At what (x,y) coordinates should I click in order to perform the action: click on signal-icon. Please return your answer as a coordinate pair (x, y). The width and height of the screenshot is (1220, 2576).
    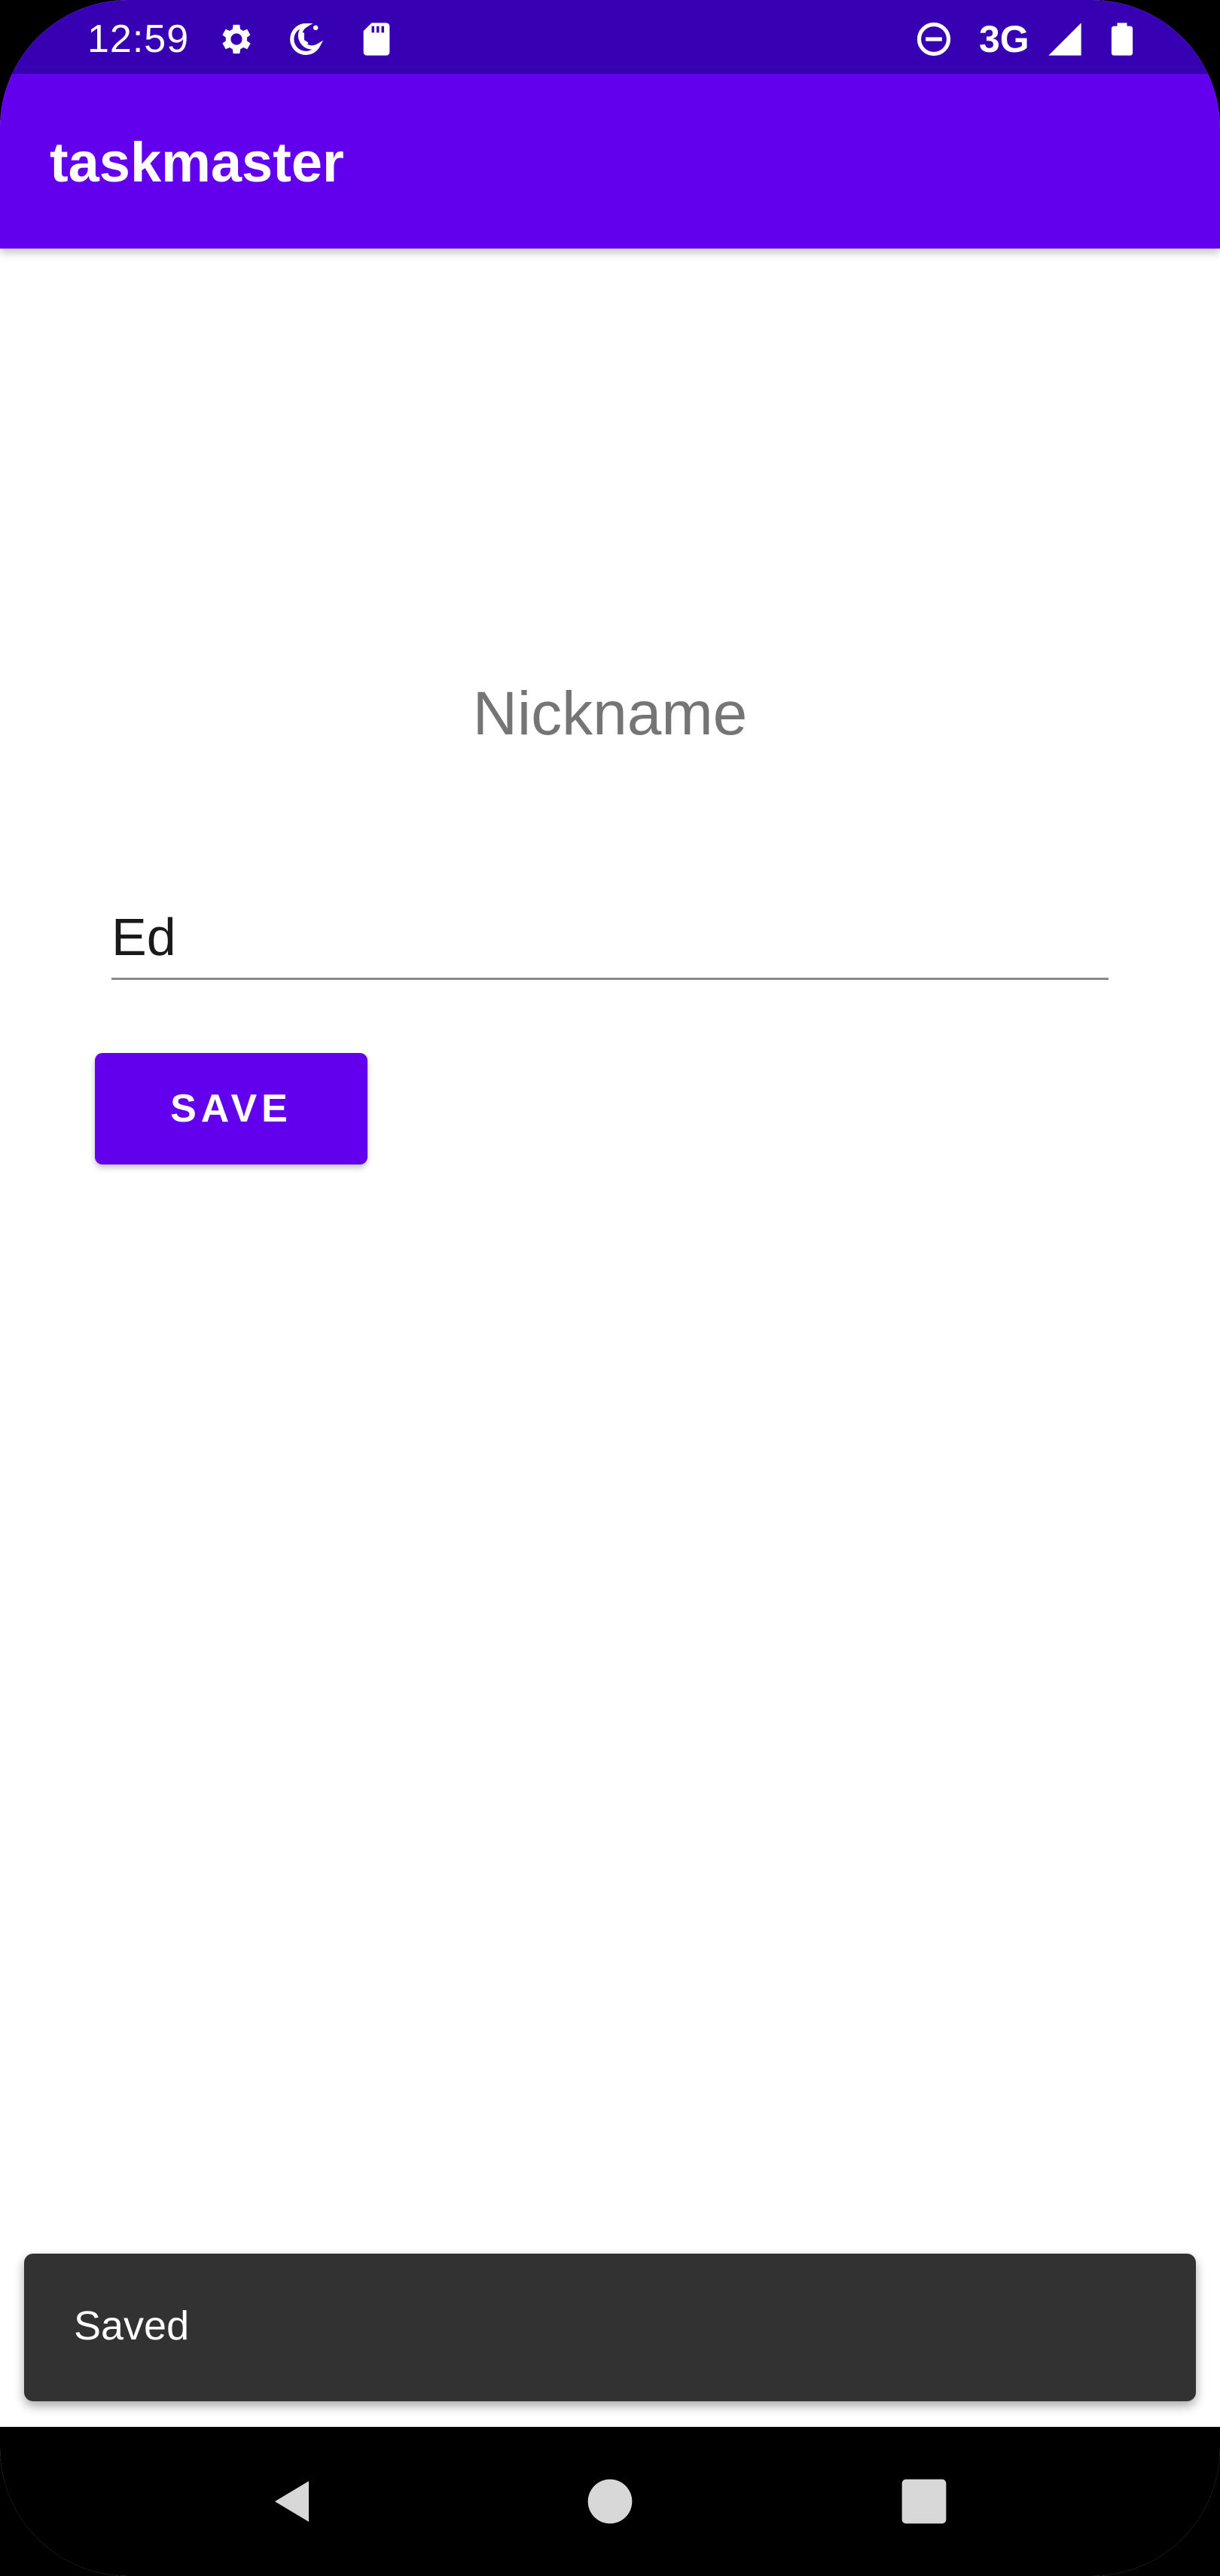
    Looking at the image, I should click on (1064, 39).